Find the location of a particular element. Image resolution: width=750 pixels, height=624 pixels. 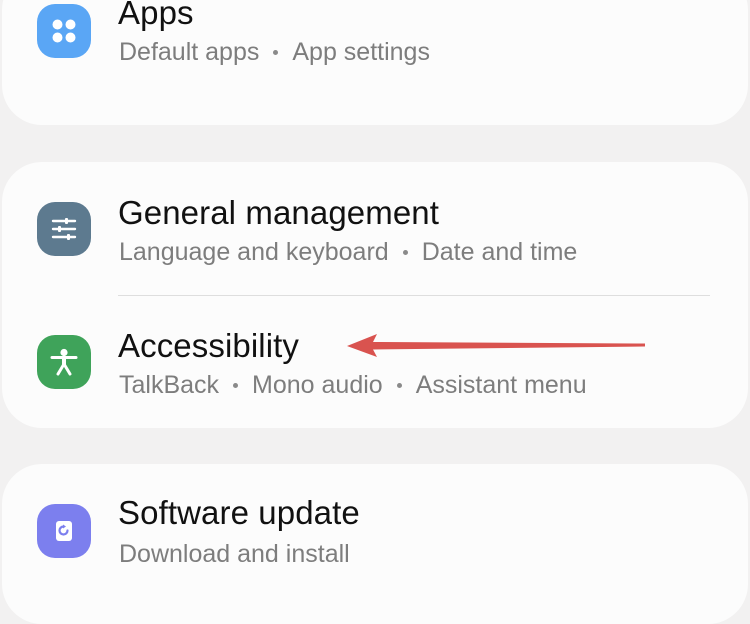

software-update-subtitle: Download and install is located at coordinates (234, 554).